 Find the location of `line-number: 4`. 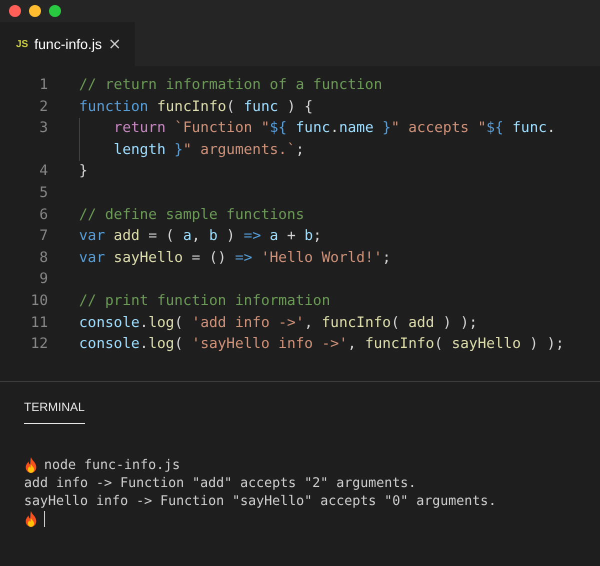

line-number: 4 is located at coordinates (43, 172).